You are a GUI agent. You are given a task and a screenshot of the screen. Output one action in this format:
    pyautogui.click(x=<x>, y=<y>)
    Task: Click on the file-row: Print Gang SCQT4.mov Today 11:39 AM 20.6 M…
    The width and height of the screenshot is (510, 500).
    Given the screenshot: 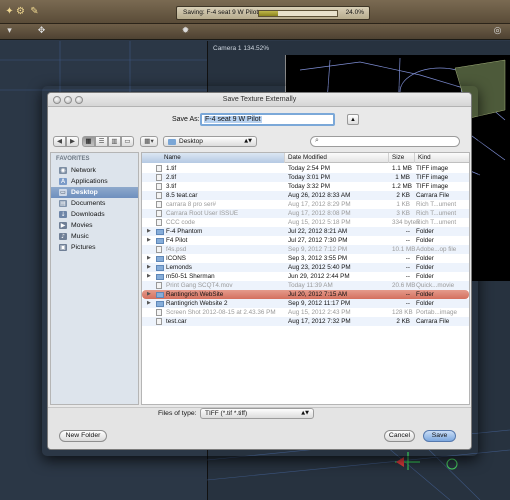 What is the action you would take?
    pyautogui.click(x=305, y=285)
    